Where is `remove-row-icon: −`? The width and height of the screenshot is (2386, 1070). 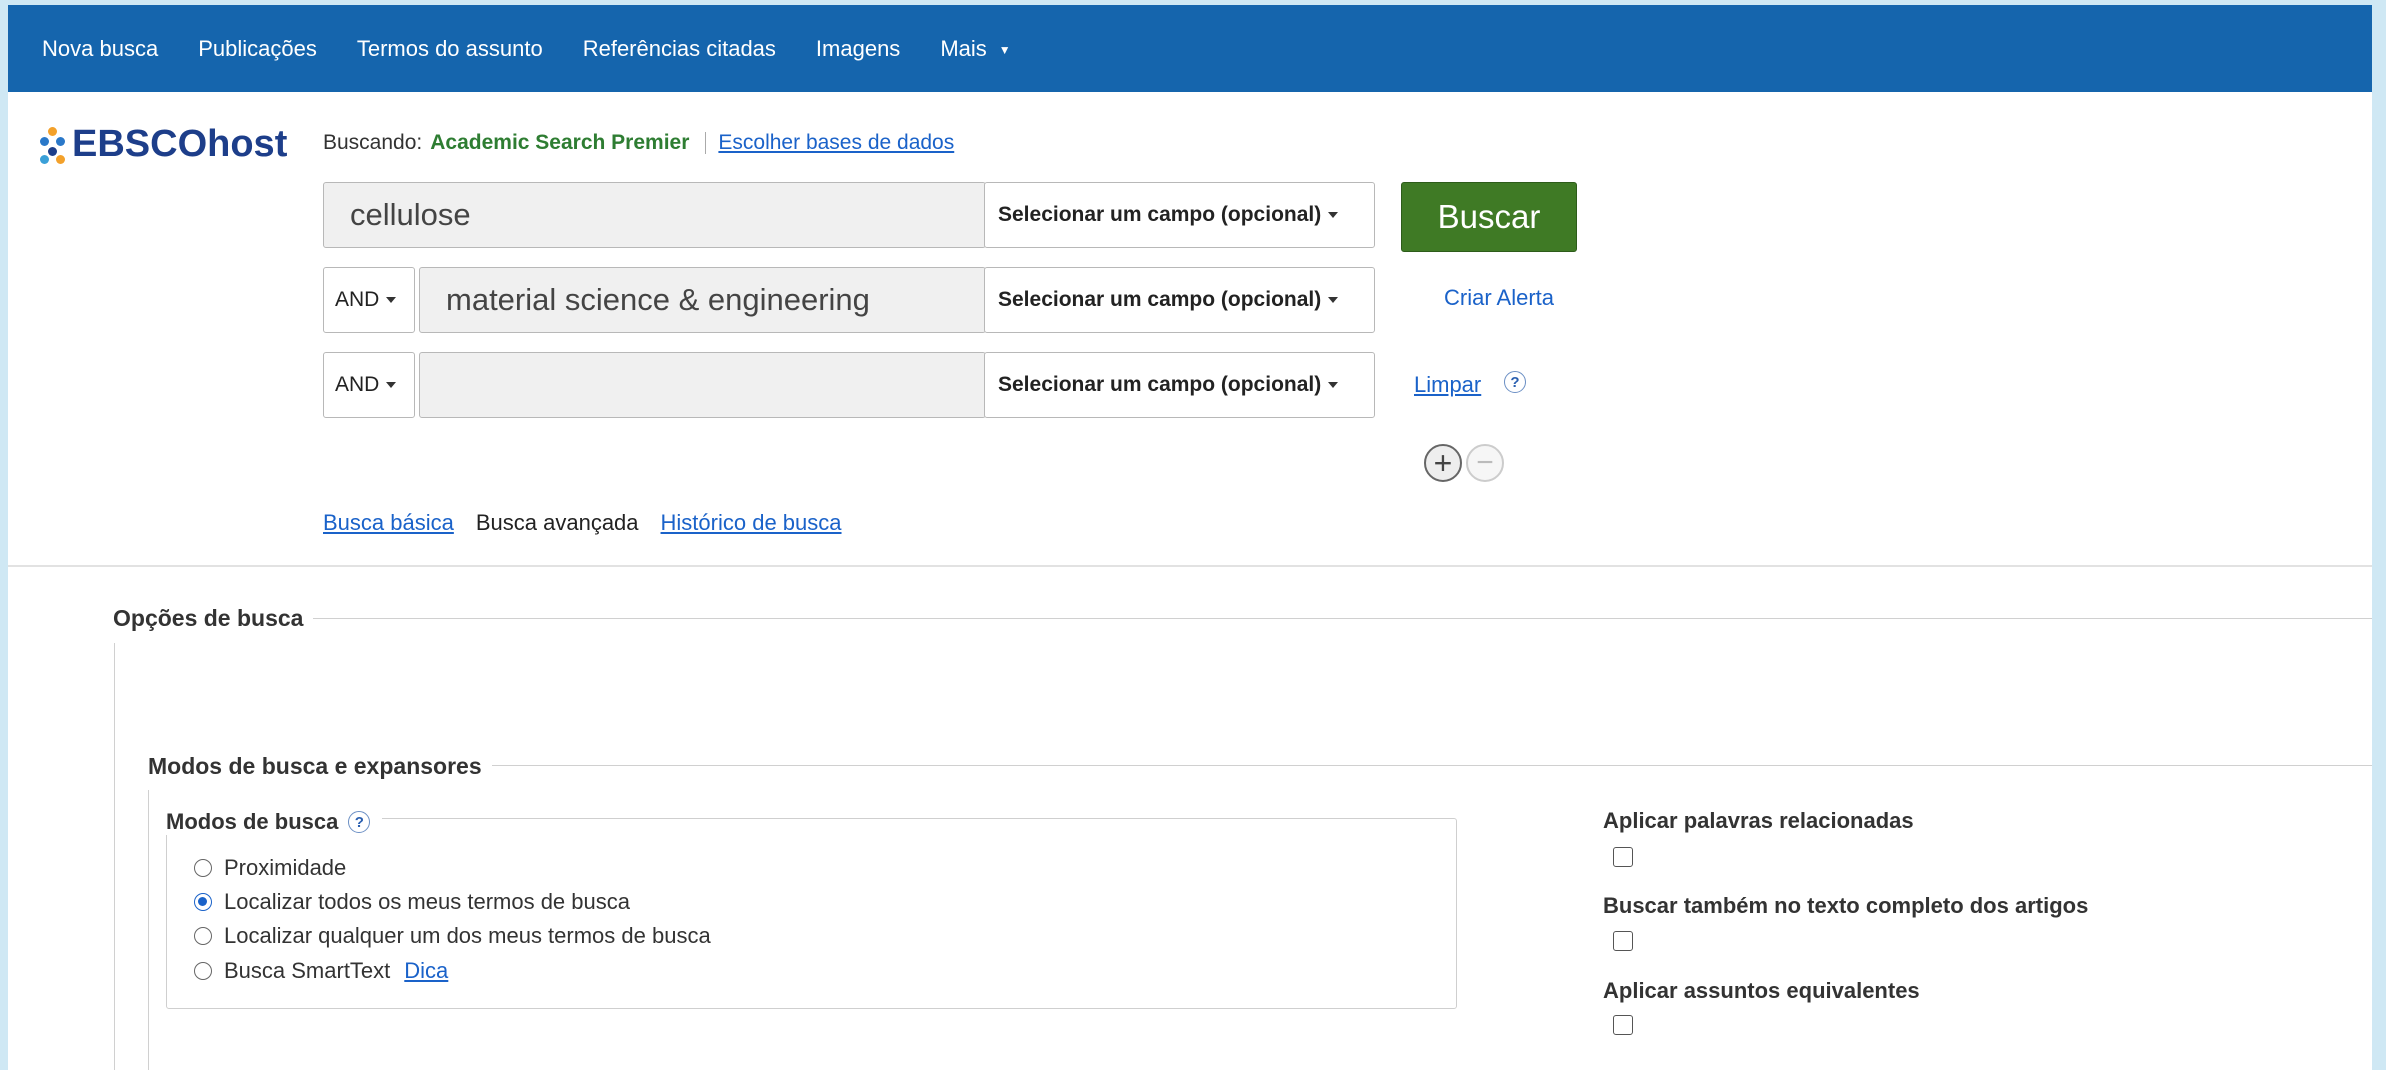
remove-row-icon: − is located at coordinates (1485, 463).